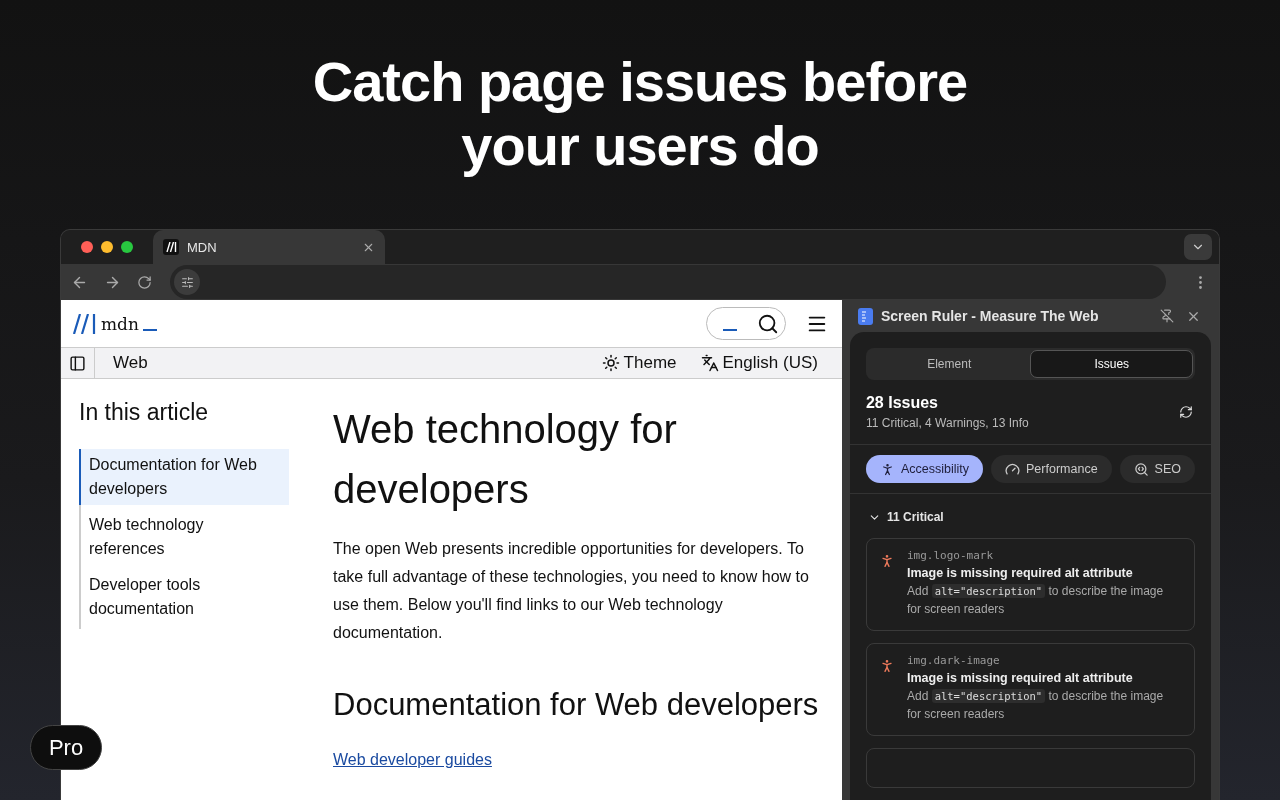 Image resolution: width=1280 pixels, height=800 pixels. Describe the element at coordinates (184, 597) in the screenshot. I see `toc-link: Developer tools documentation` at that location.